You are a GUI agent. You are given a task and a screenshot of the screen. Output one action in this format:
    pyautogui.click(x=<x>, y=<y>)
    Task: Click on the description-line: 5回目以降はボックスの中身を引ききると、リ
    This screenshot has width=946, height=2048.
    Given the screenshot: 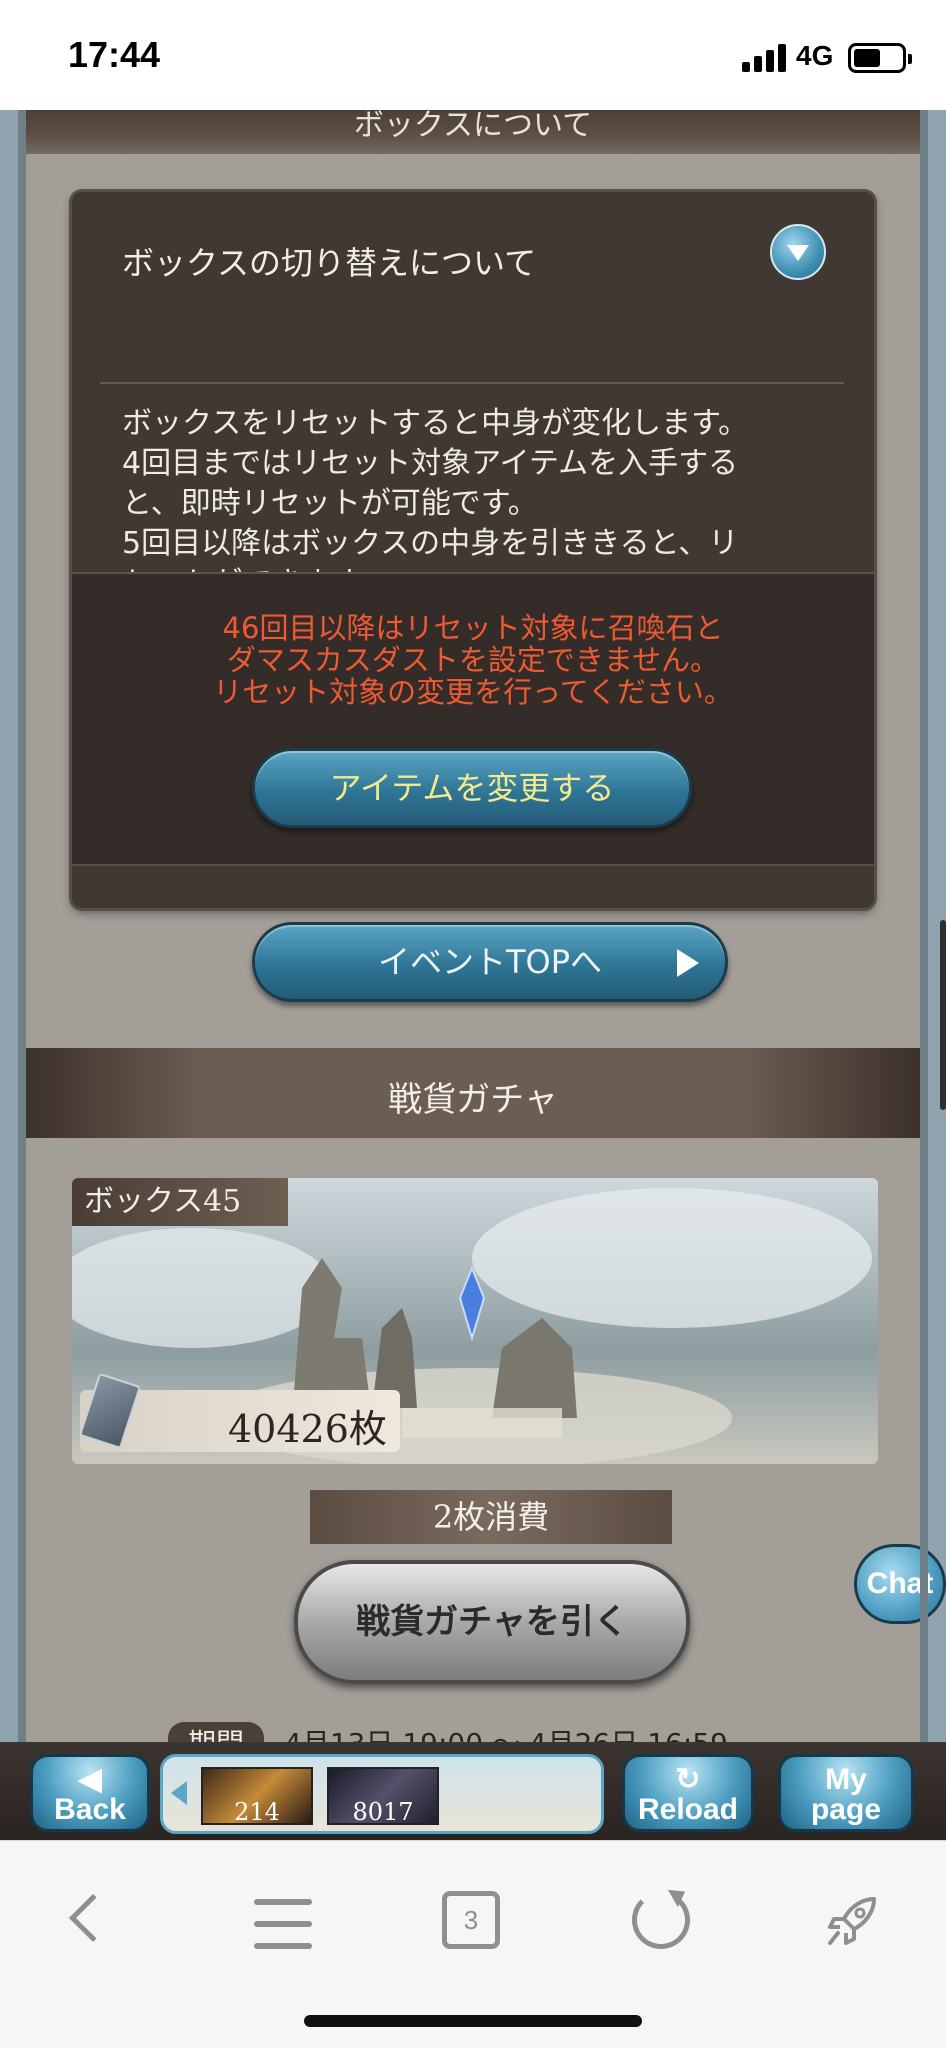 What is the action you would take?
    pyautogui.click(x=430, y=543)
    